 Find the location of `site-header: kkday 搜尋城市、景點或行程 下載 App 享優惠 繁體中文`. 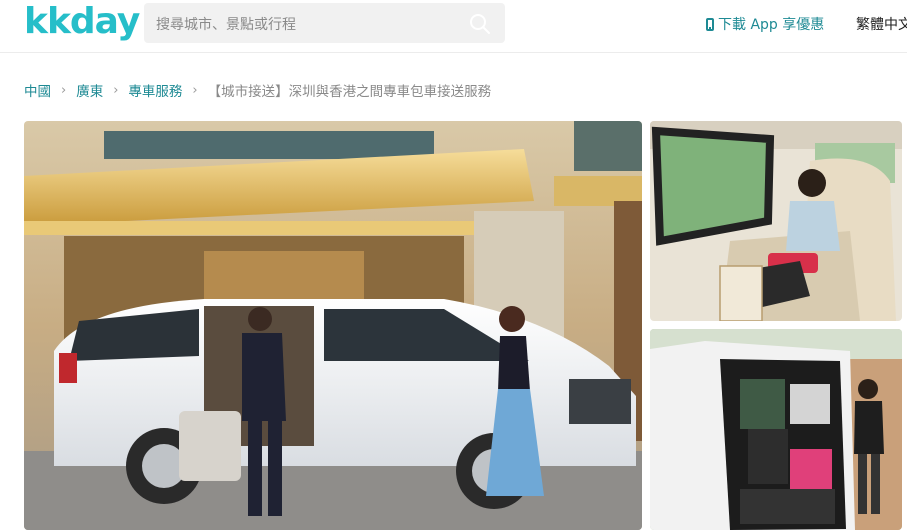

site-header: kkday 搜尋城市、景點或行程 下載 App 享優惠 繁體中文 is located at coordinates (453, 26).